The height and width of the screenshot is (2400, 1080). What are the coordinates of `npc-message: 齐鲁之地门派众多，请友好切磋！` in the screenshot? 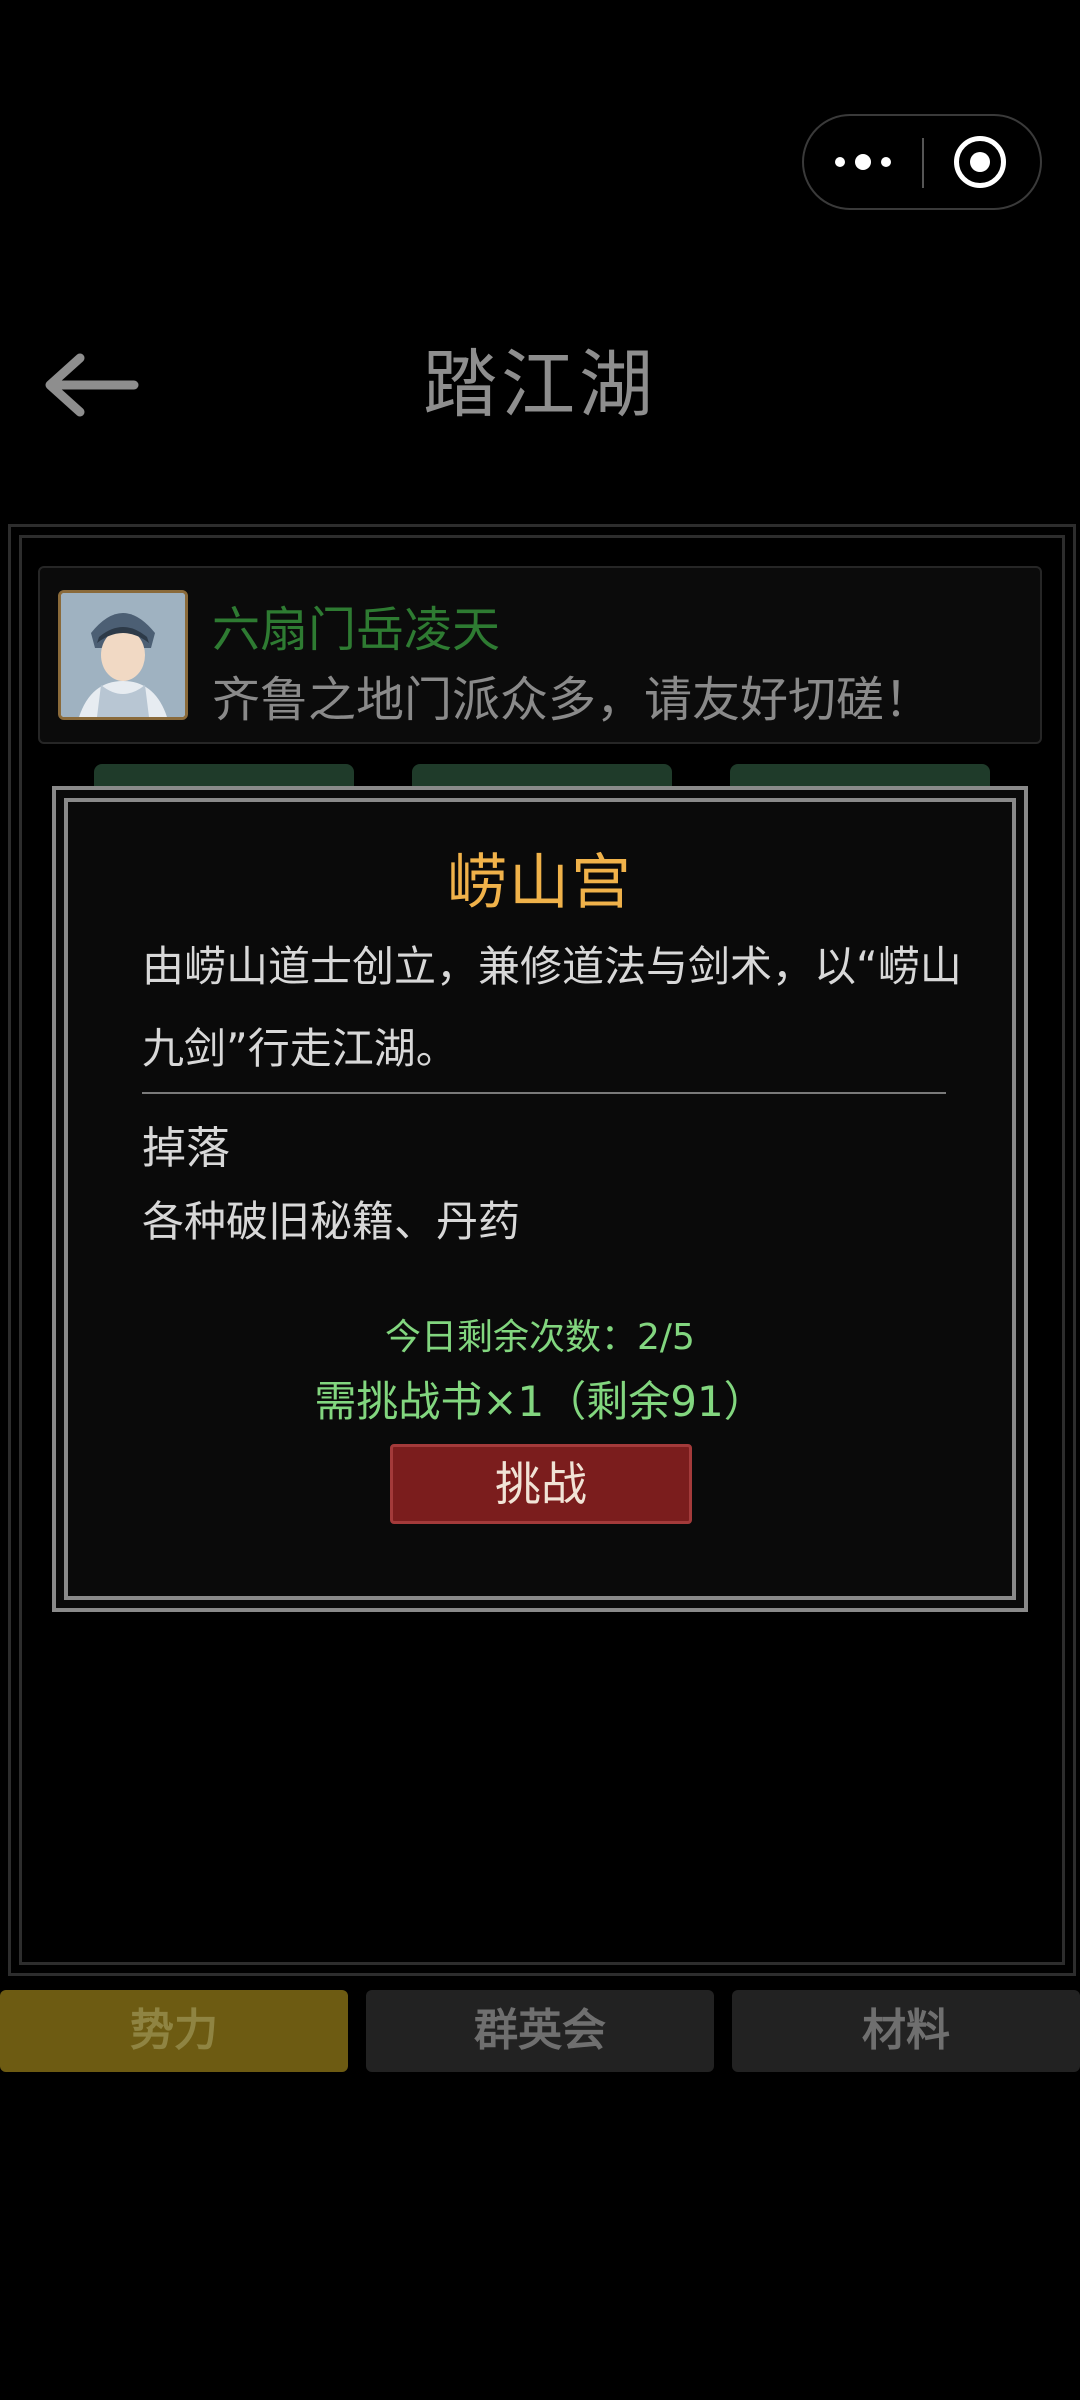 It's located at (572, 700).